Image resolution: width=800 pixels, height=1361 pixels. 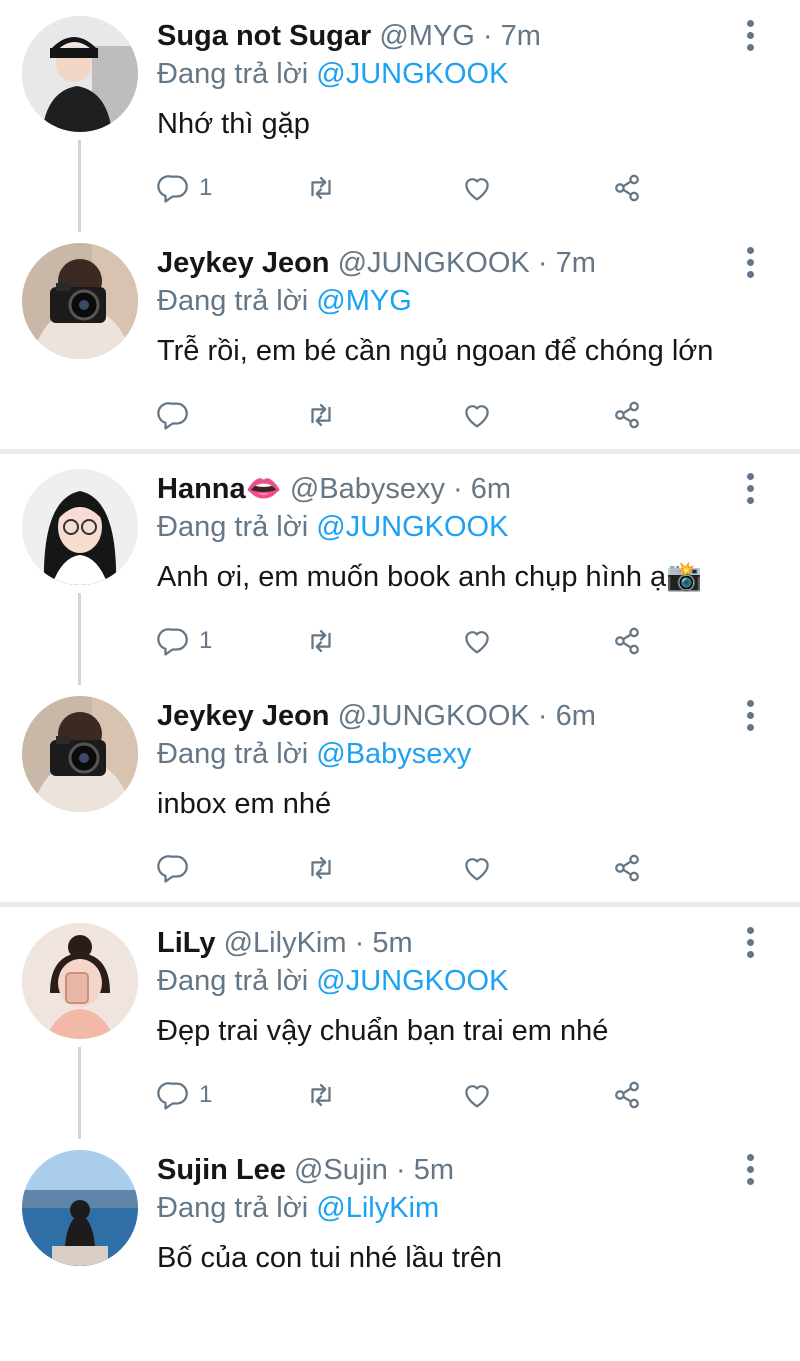 I want to click on user-handle: @Babysexy, so click(x=367, y=489).